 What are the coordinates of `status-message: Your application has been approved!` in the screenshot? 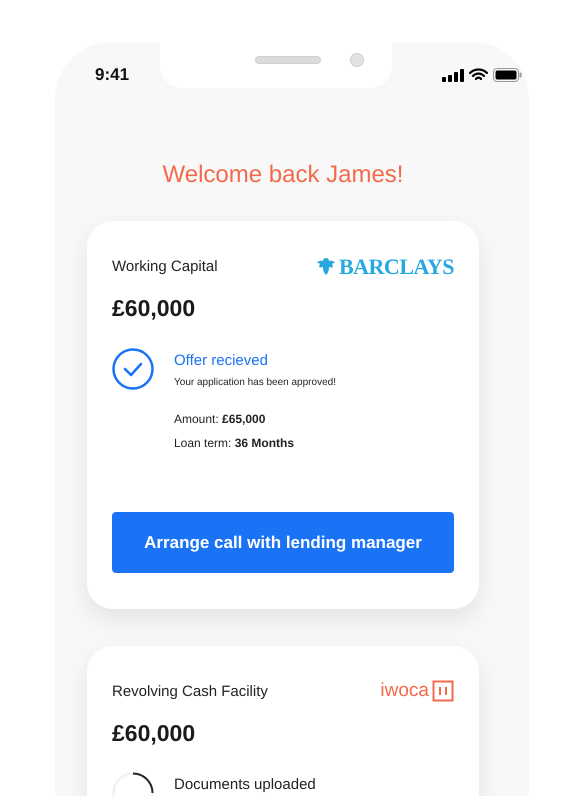 It's located at (255, 383).